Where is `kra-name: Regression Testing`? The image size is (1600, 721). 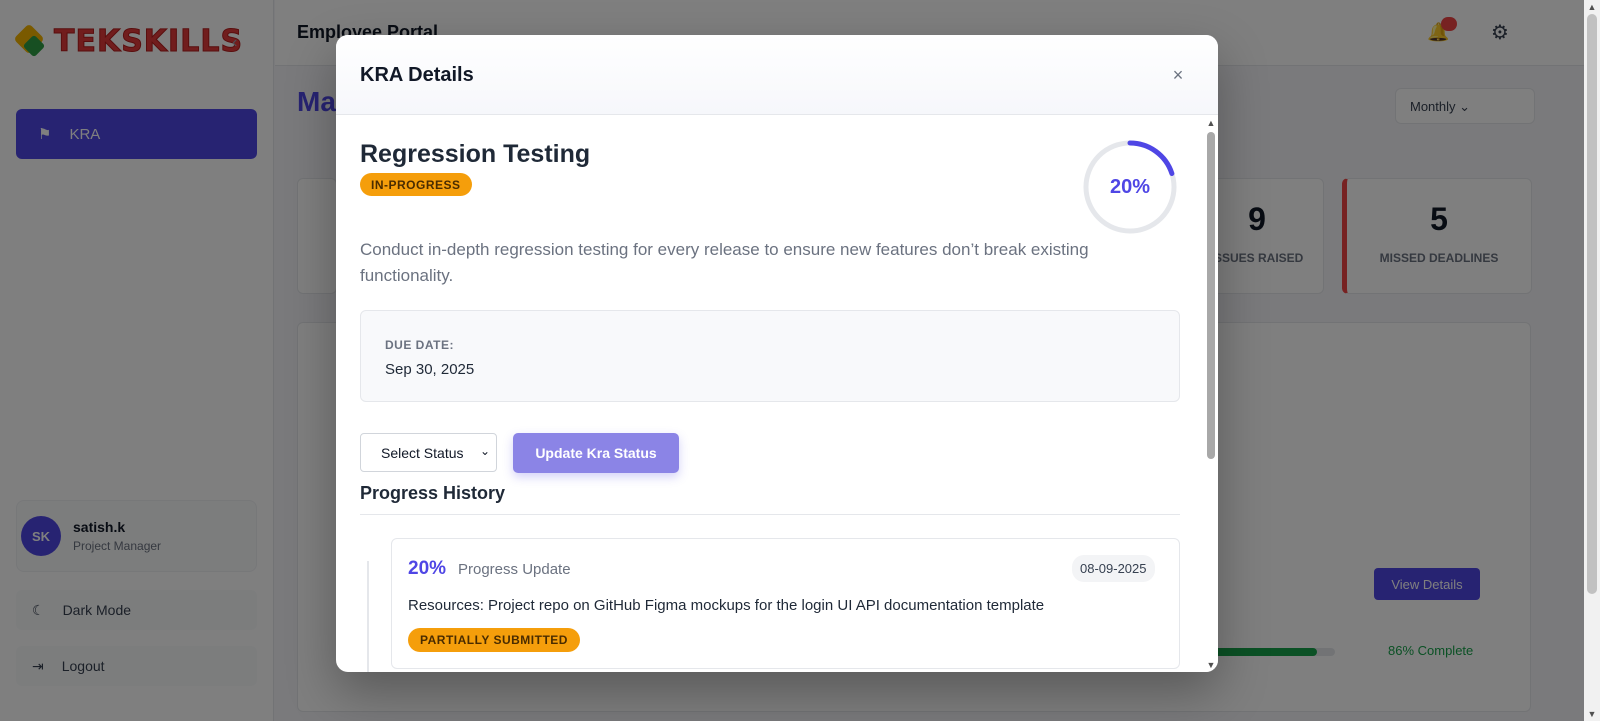
kra-name: Regression Testing is located at coordinates (475, 154).